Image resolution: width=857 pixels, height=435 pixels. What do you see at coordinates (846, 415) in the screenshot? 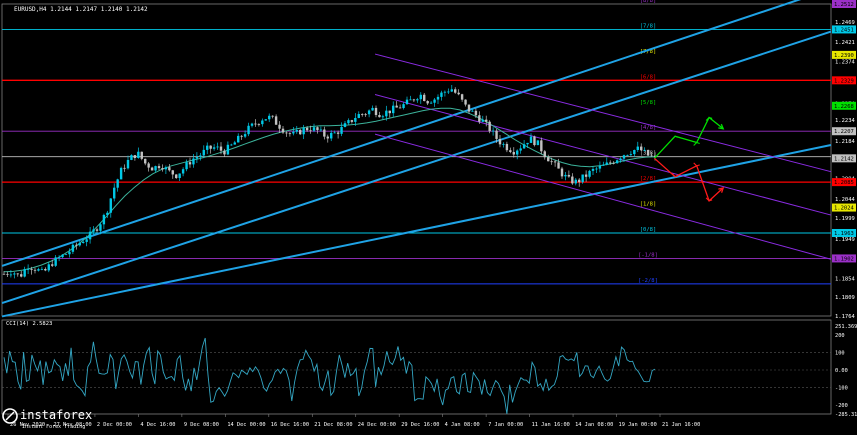
I see `cci-tick-6: -285.3113` at bounding box center [846, 415].